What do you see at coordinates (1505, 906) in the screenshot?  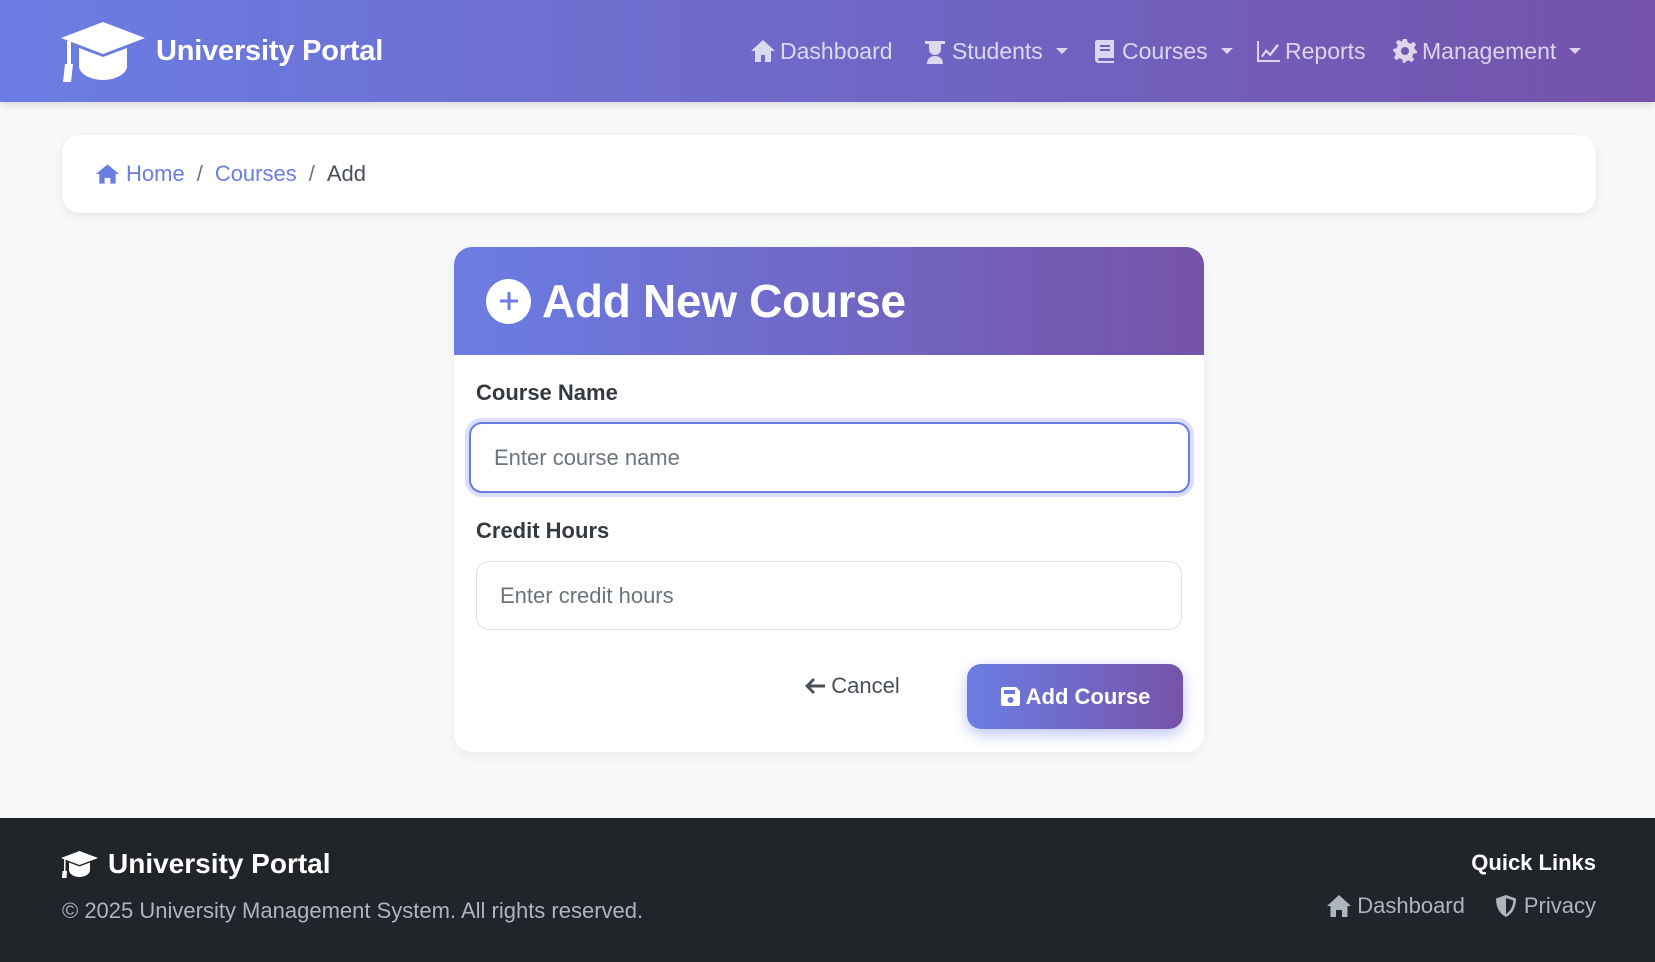 I see `shield-icon` at bounding box center [1505, 906].